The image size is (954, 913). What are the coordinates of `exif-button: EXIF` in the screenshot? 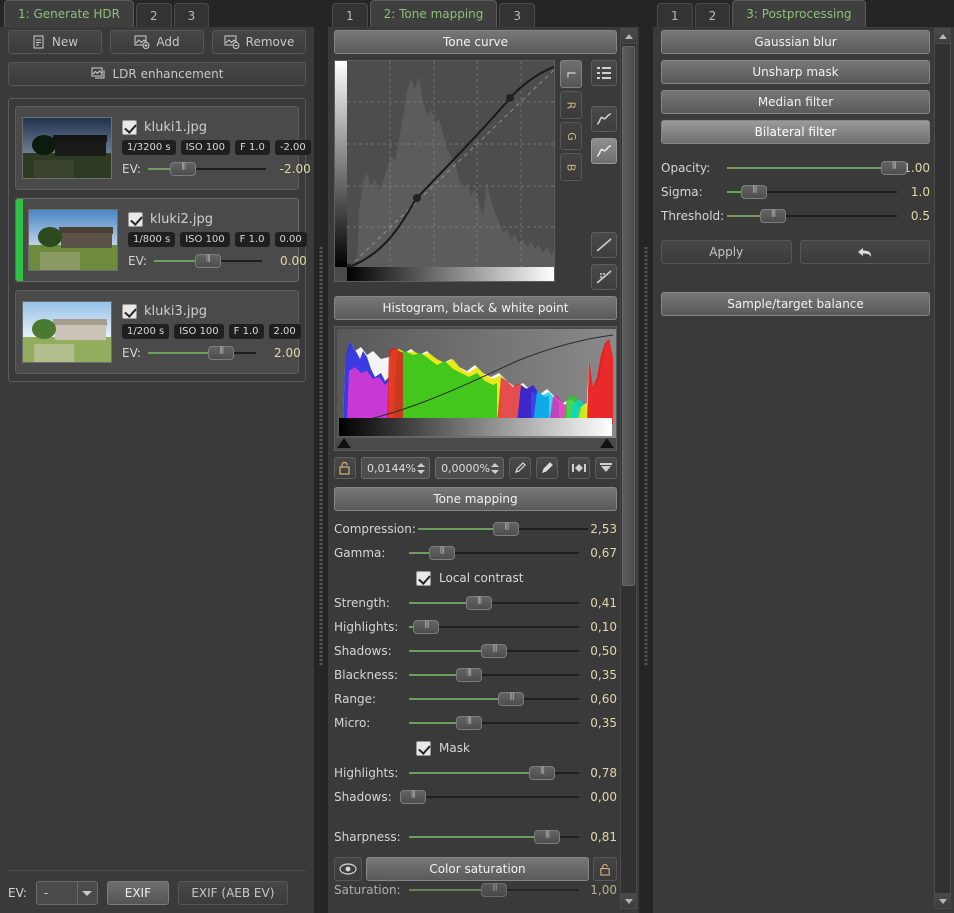 It's located at (137, 893).